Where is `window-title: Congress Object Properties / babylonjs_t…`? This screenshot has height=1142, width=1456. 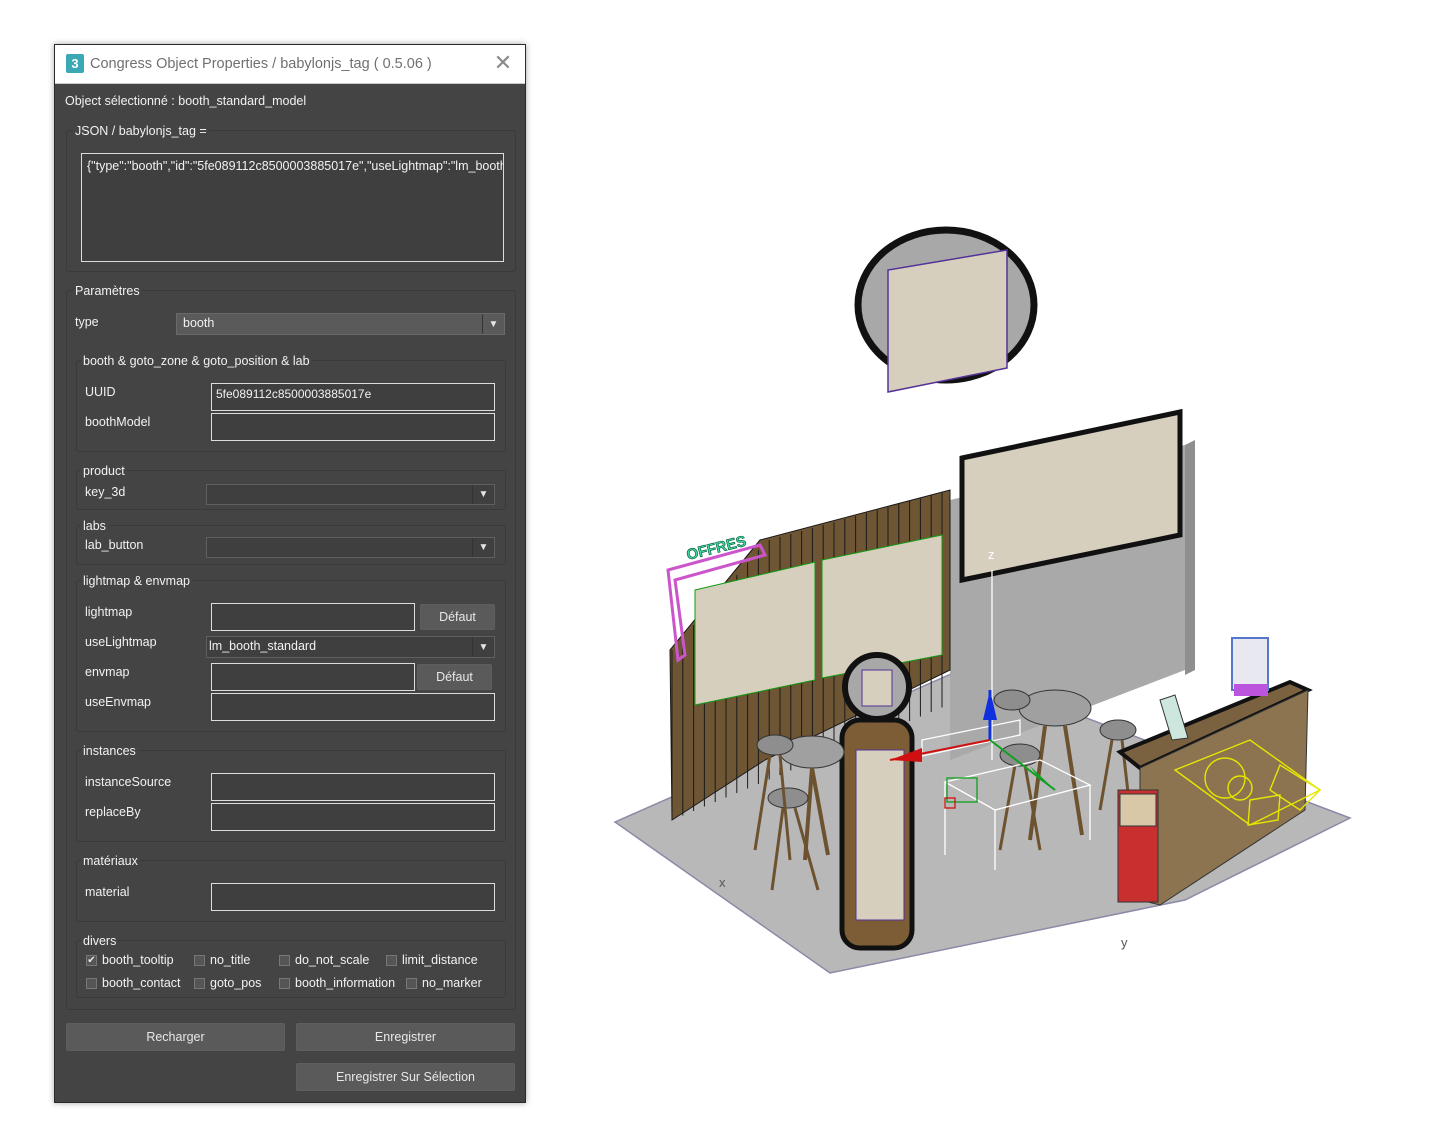
window-title: Congress Object Properties / babylonjs_t… is located at coordinates (261, 64).